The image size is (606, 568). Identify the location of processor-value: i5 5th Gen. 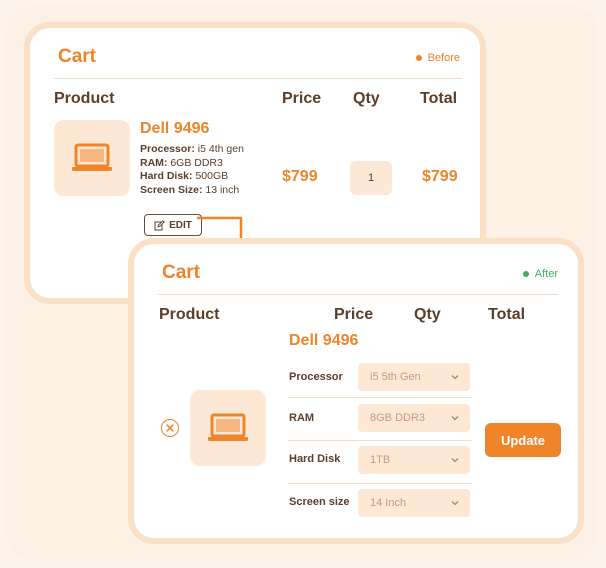
(395, 377).